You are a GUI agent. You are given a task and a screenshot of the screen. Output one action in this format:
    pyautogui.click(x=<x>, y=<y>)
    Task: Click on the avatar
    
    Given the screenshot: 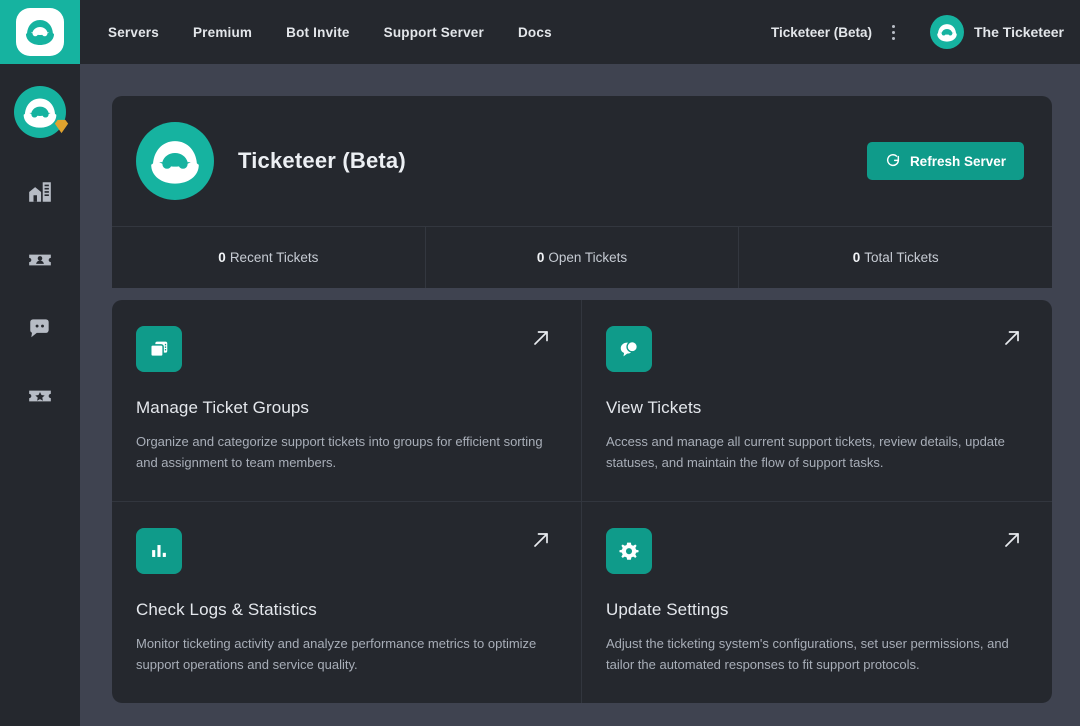 What is the action you would take?
    pyautogui.click(x=946, y=32)
    